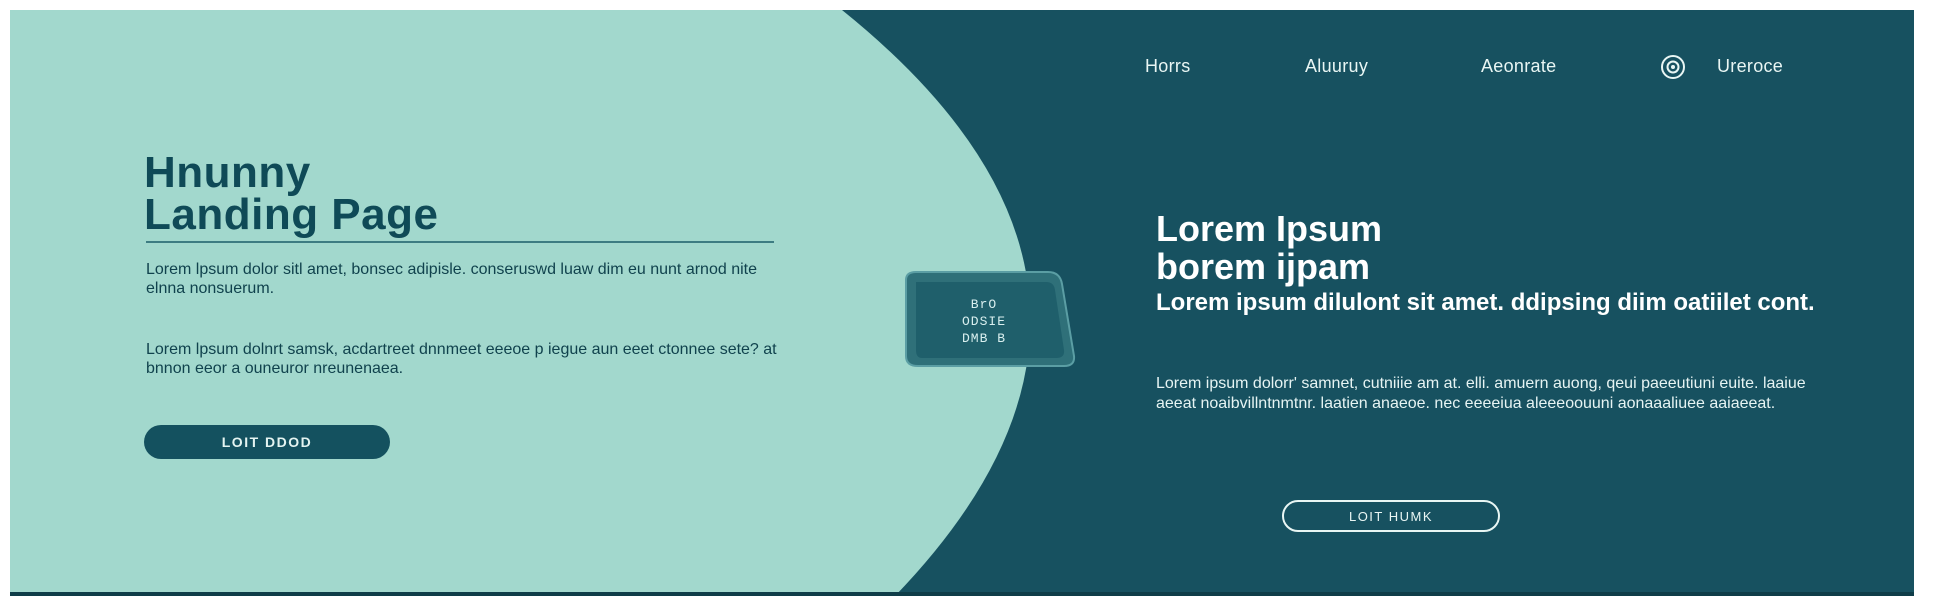 The height and width of the screenshot is (600, 1960). What do you see at coordinates (1263, 266) in the screenshot?
I see `main-title-line2: borem ijpam` at bounding box center [1263, 266].